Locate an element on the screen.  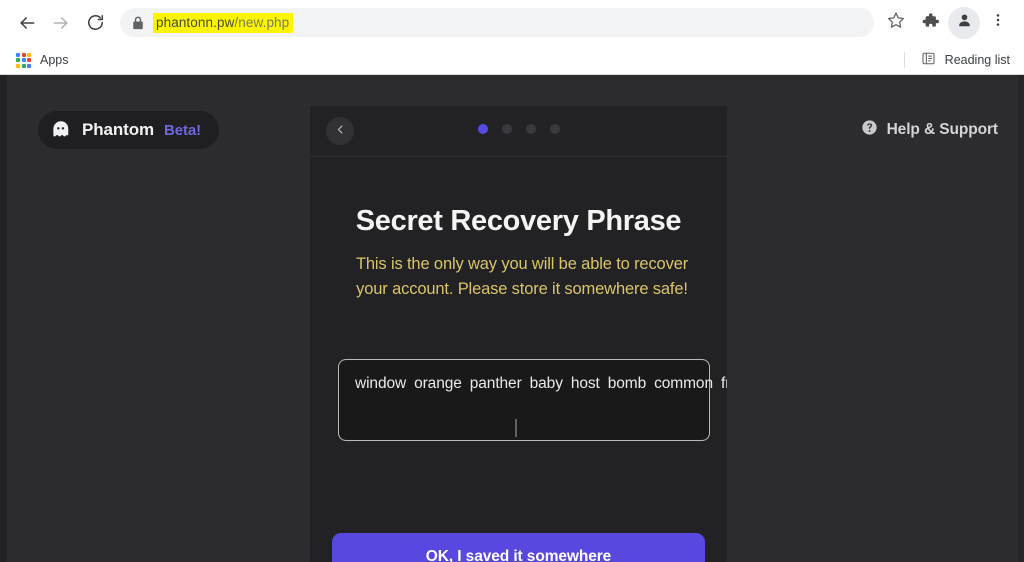
bookmark-star-button is located at coordinates (896, 23).